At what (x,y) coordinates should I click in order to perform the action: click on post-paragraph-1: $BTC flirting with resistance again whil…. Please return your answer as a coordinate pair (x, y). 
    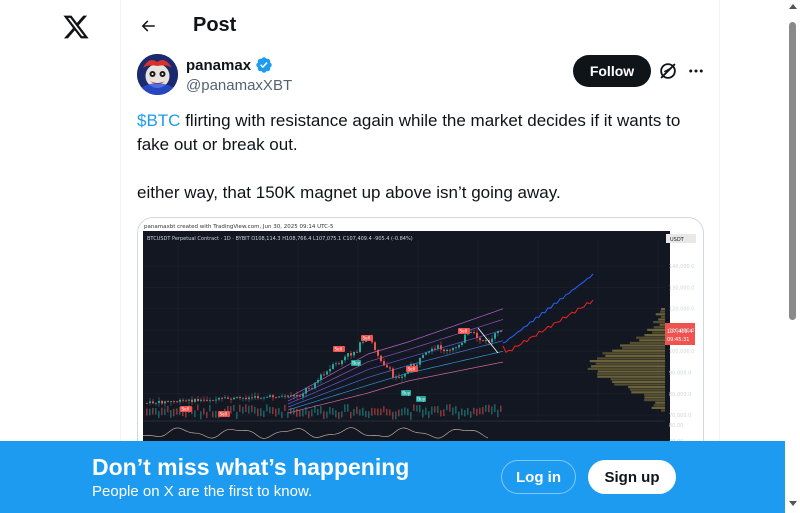
    Looking at the image, I should click on (422, 133).